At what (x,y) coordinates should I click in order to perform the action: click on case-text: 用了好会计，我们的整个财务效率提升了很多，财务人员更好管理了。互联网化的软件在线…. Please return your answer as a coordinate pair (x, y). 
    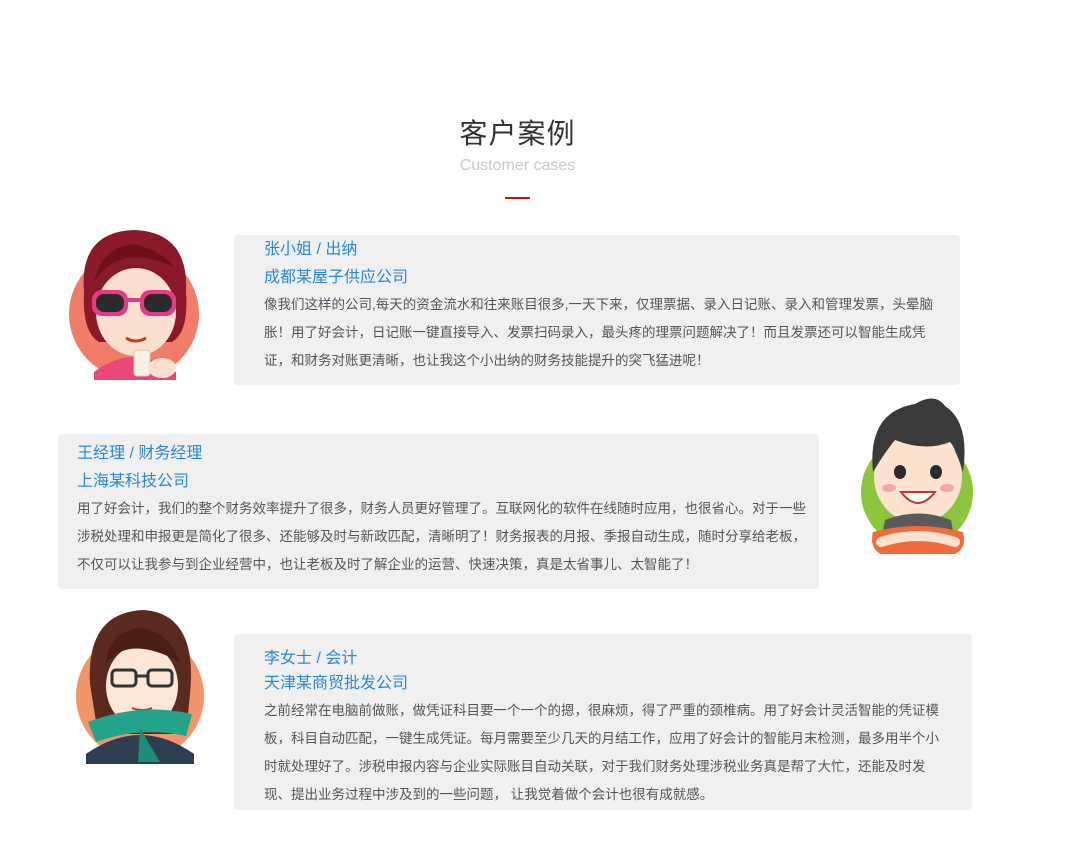
    Looking at the image, I should click on (441, 536).